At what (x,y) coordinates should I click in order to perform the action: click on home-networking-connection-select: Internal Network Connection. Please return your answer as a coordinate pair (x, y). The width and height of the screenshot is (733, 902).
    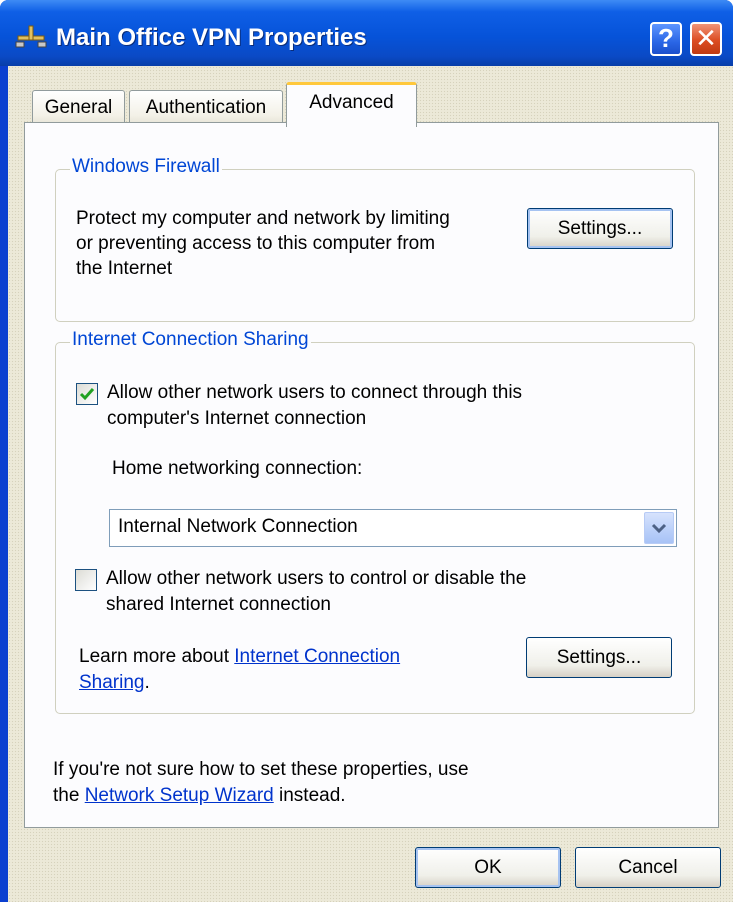
    Looking at the image, I should click on (393, 528).